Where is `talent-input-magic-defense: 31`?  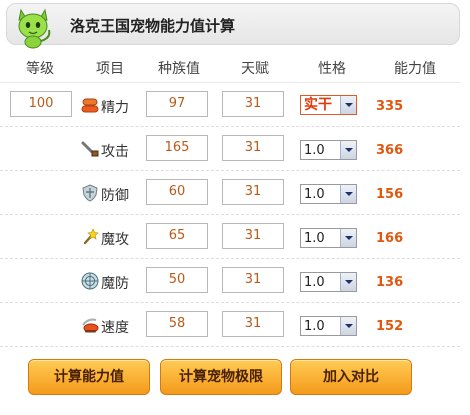 talent-input-magic-defense: 31 is located at coordinates (253, 280).